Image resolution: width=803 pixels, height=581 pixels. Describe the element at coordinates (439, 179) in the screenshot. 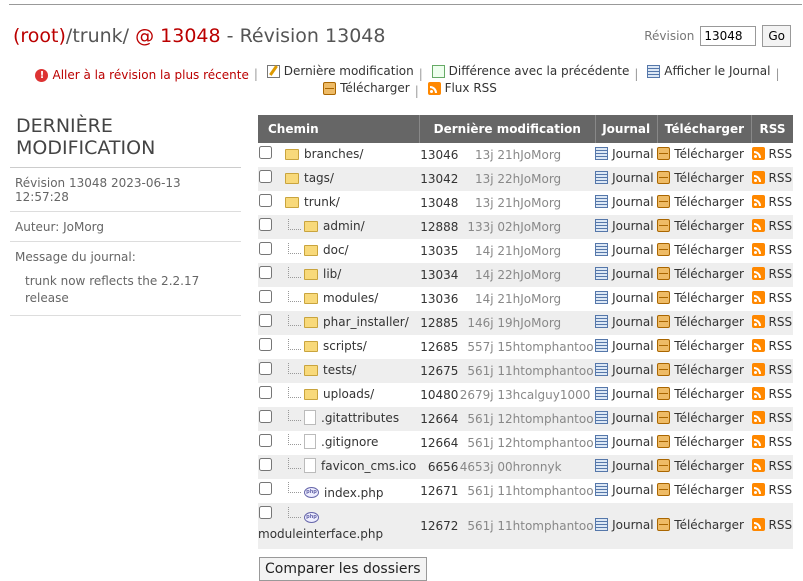

I see `revision-link: 13042` at that location.